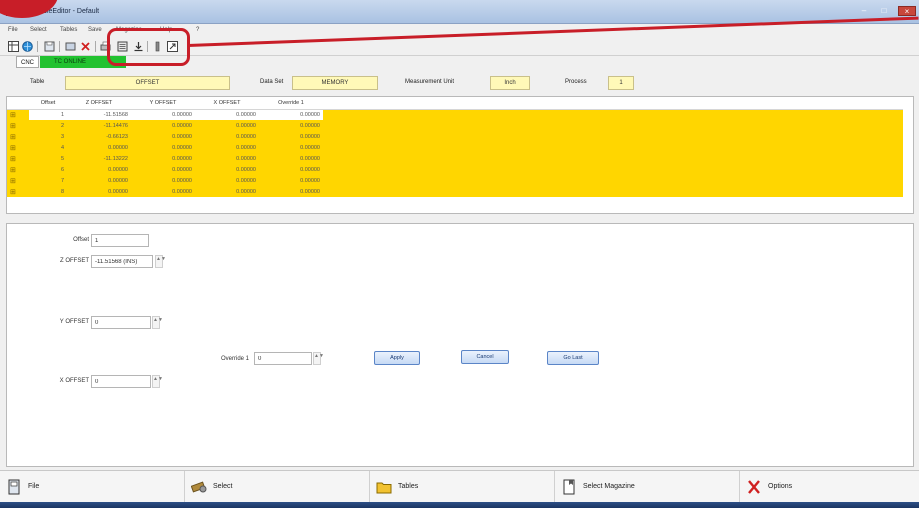  Describe the element at coordinates (48, 114) in the screenshot. I see `table-cell: 1` at that location.